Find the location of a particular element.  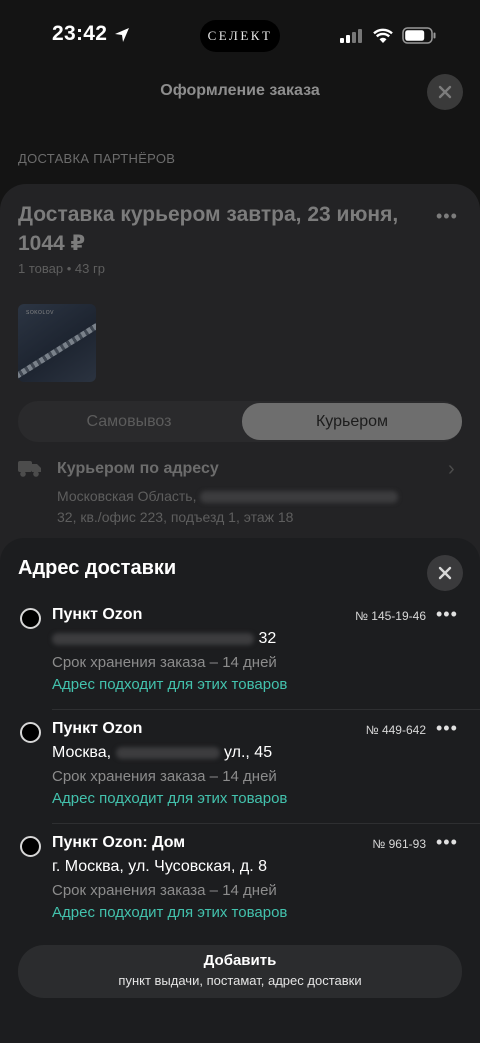

tab-courier: Курьером is located at coordinates (352, 421).